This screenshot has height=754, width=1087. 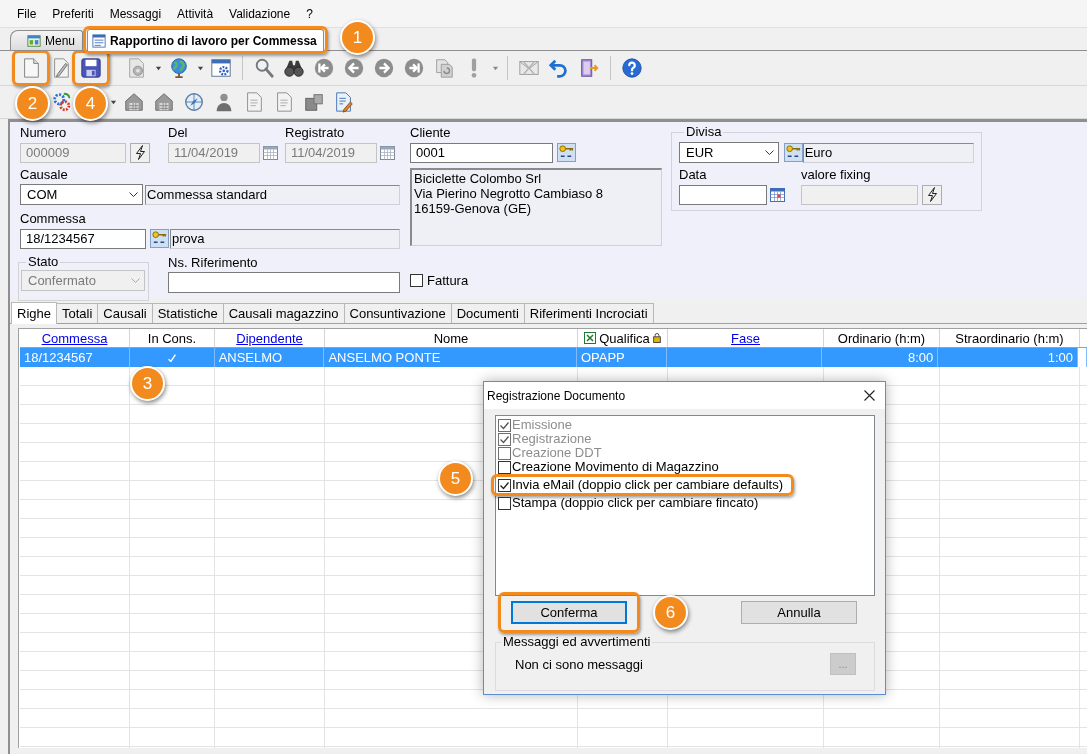 I want to click on menu-item: File, so click(x=27, y=13).